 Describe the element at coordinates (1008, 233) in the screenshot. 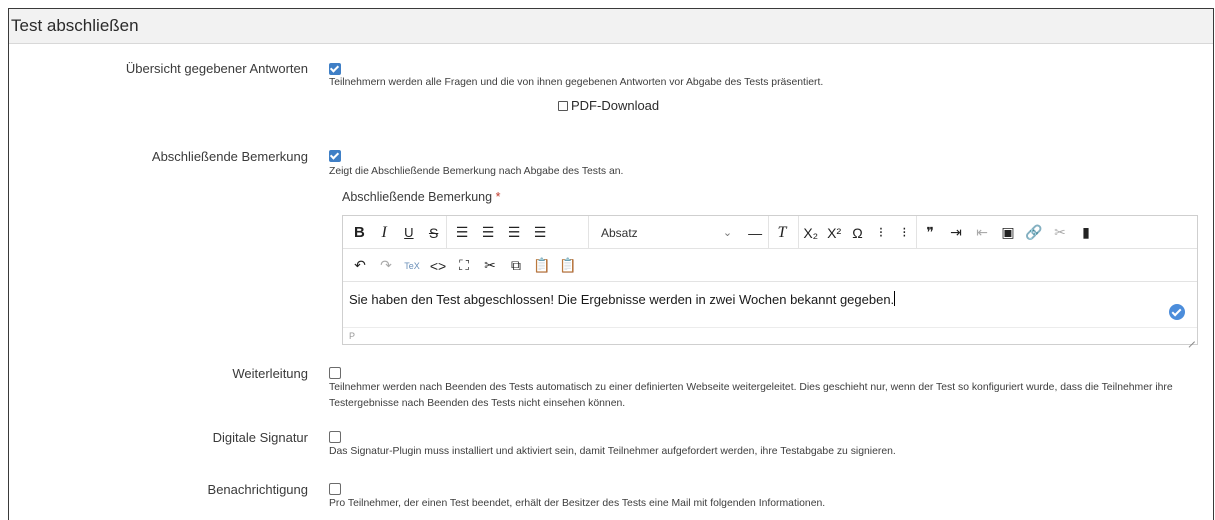

I see `image-icon: ▣` at that location.